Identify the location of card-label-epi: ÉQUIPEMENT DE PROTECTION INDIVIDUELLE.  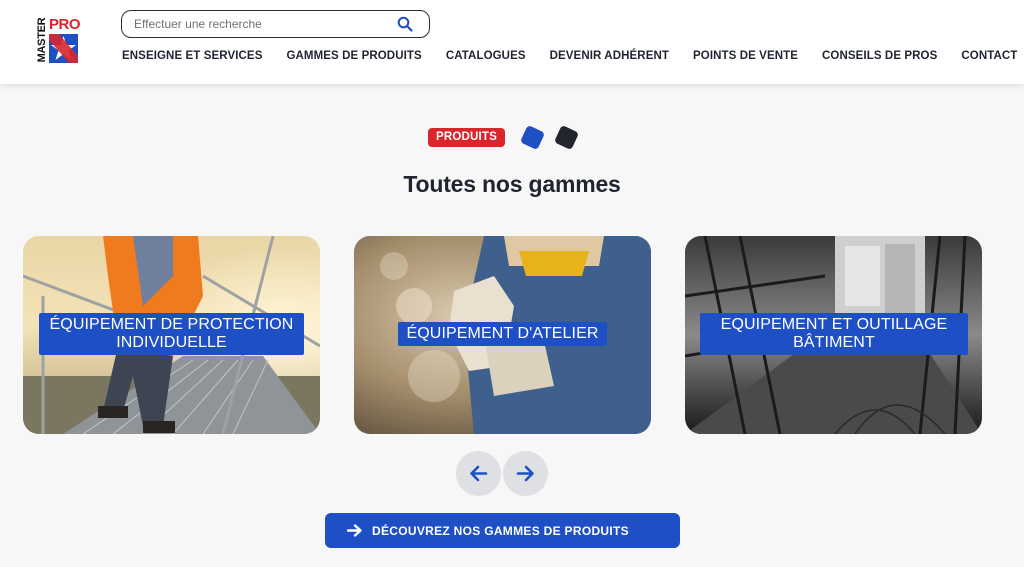
(171, 334).